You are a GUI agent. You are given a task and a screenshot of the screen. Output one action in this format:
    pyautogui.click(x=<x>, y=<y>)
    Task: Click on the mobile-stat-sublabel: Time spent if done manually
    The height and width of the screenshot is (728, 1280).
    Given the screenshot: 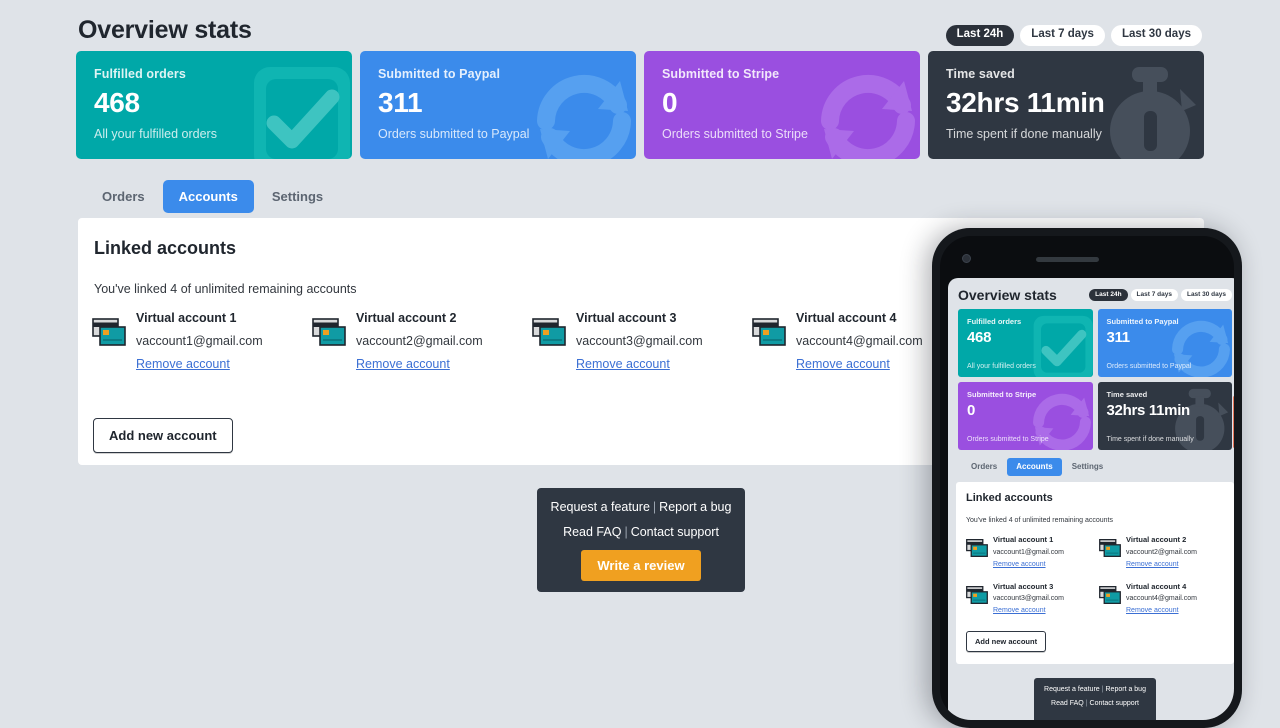 What is the action you would take?
    pyautogui.click(x=1150, y=439)
    